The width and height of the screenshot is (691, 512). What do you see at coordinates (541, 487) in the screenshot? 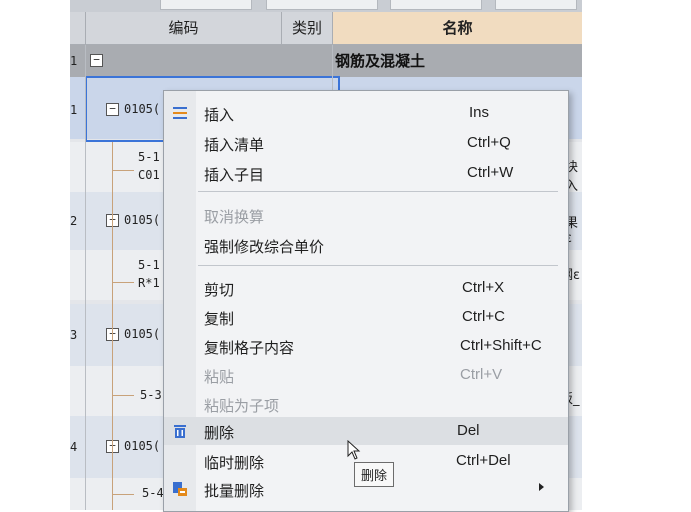
I see `submenu-arrow-icon` at bounding box center [541, 487].